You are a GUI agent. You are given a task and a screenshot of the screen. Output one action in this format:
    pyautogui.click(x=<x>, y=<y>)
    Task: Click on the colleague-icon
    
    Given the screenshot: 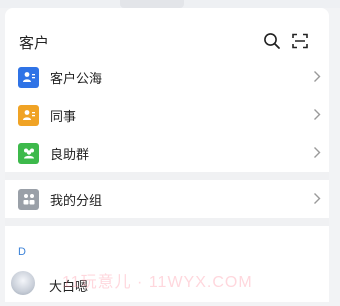 What is the action you would take?
    pyautogui.click(x=28, y=115)
    